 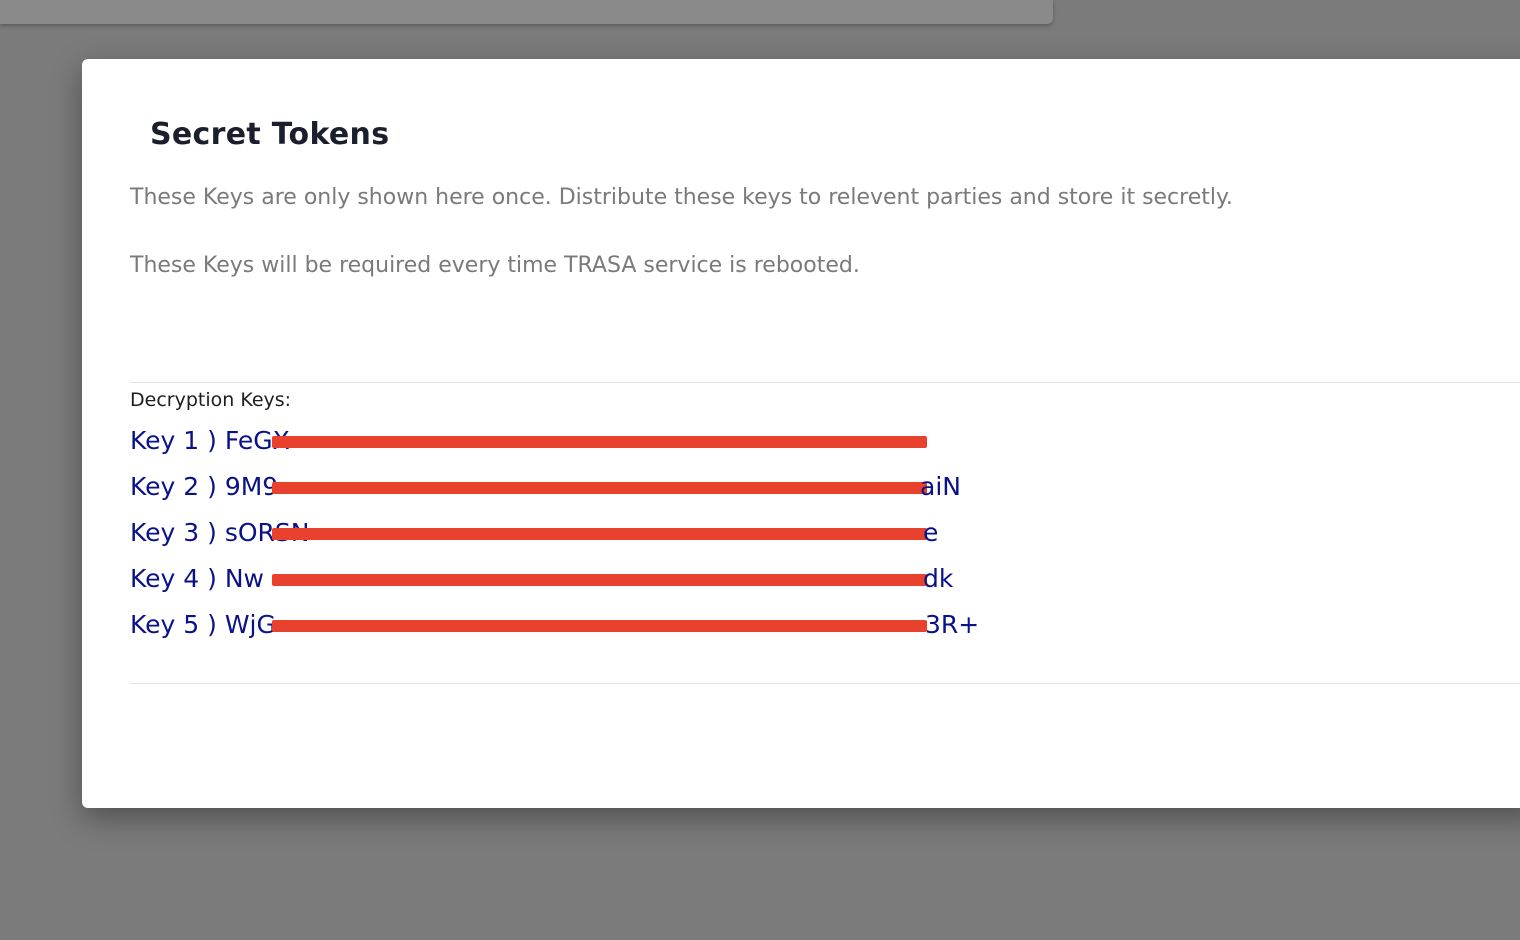 I want to click on decryption-key-3: Key 3 ) sORSN e, so click(x=534, y=536).